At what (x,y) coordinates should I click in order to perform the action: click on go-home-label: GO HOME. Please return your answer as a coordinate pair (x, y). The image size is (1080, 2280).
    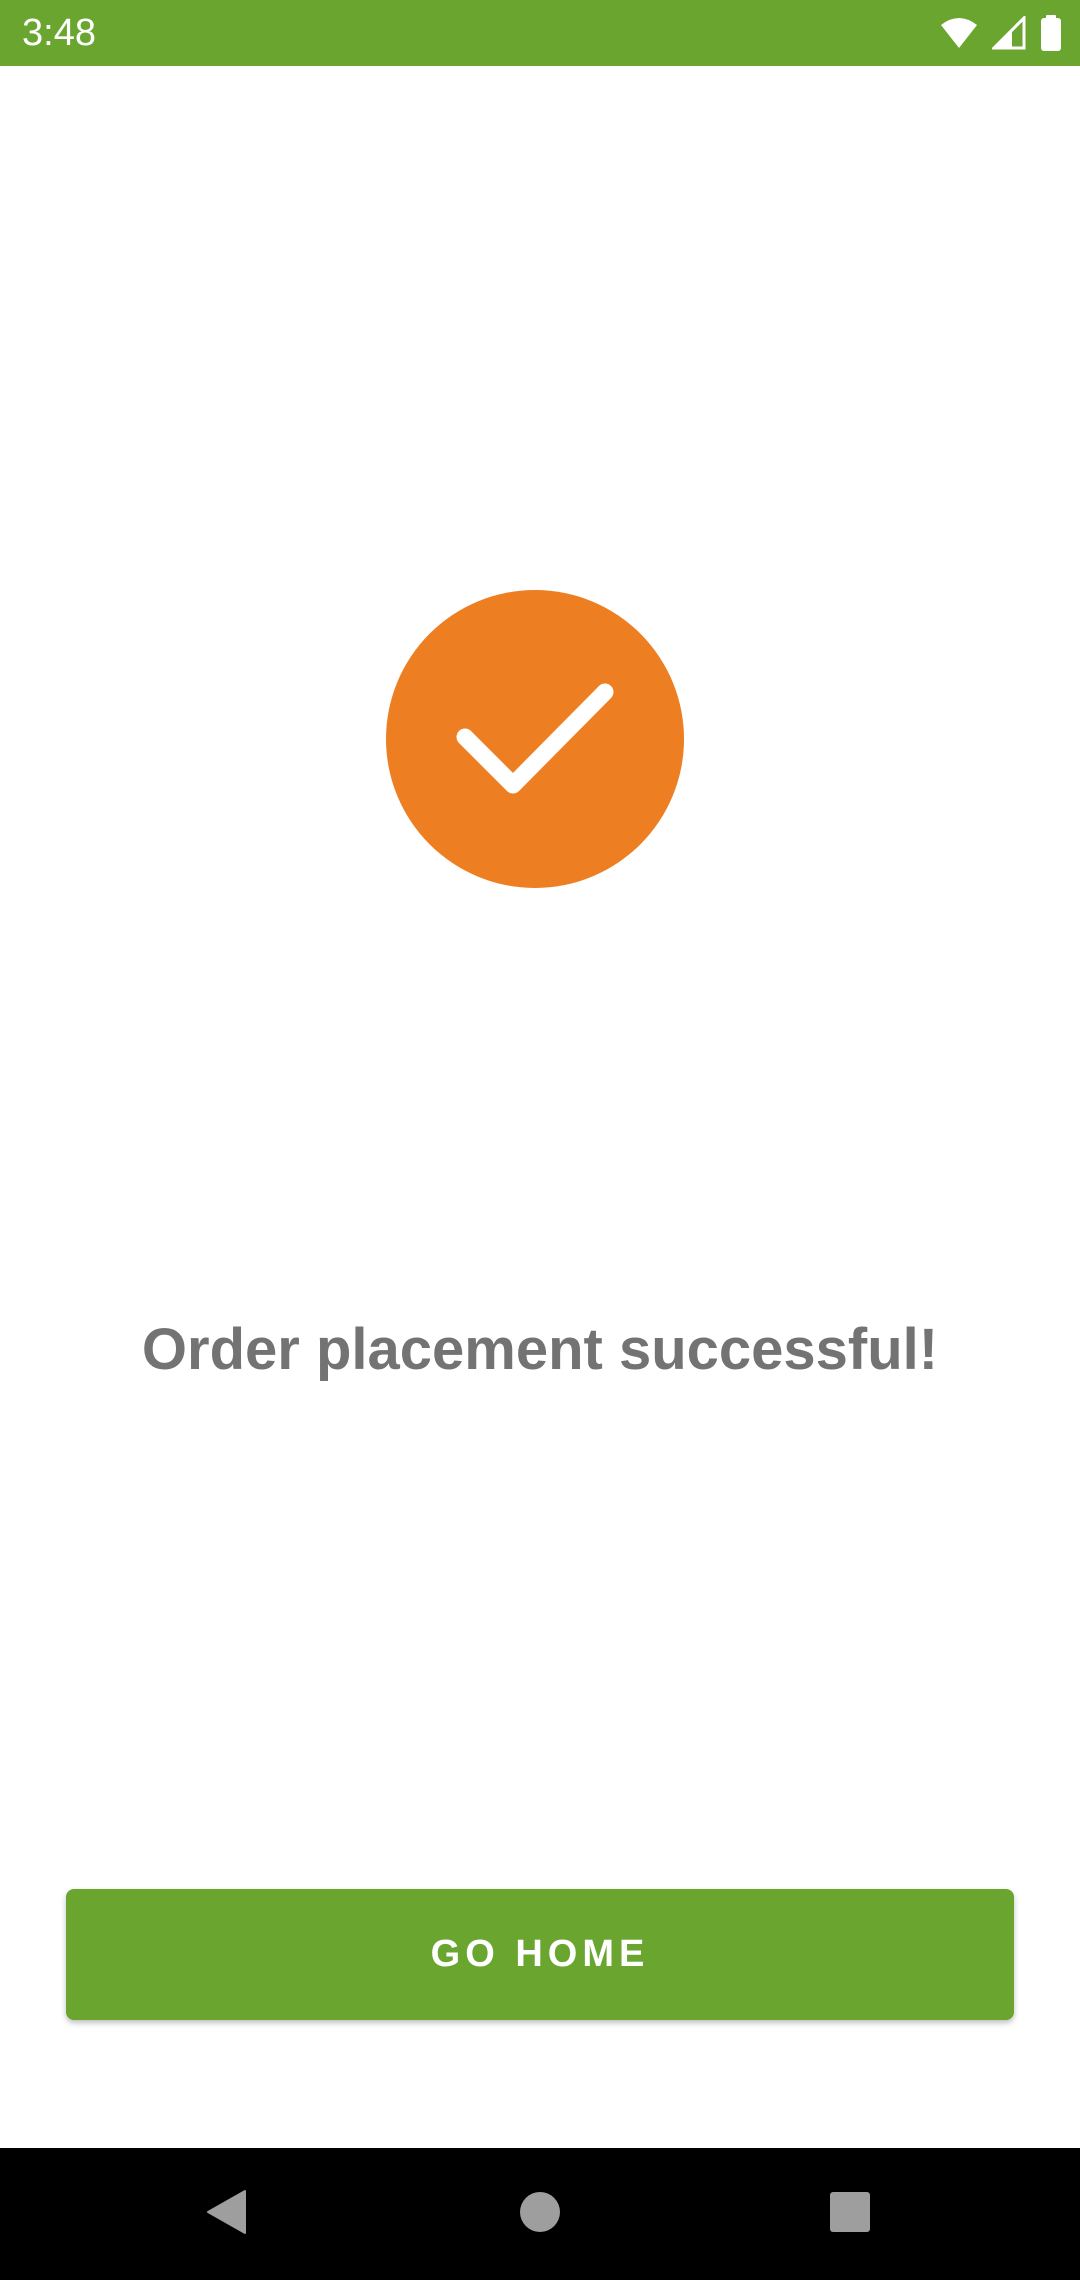
    Looking at the image, I should click on (540, 1954).